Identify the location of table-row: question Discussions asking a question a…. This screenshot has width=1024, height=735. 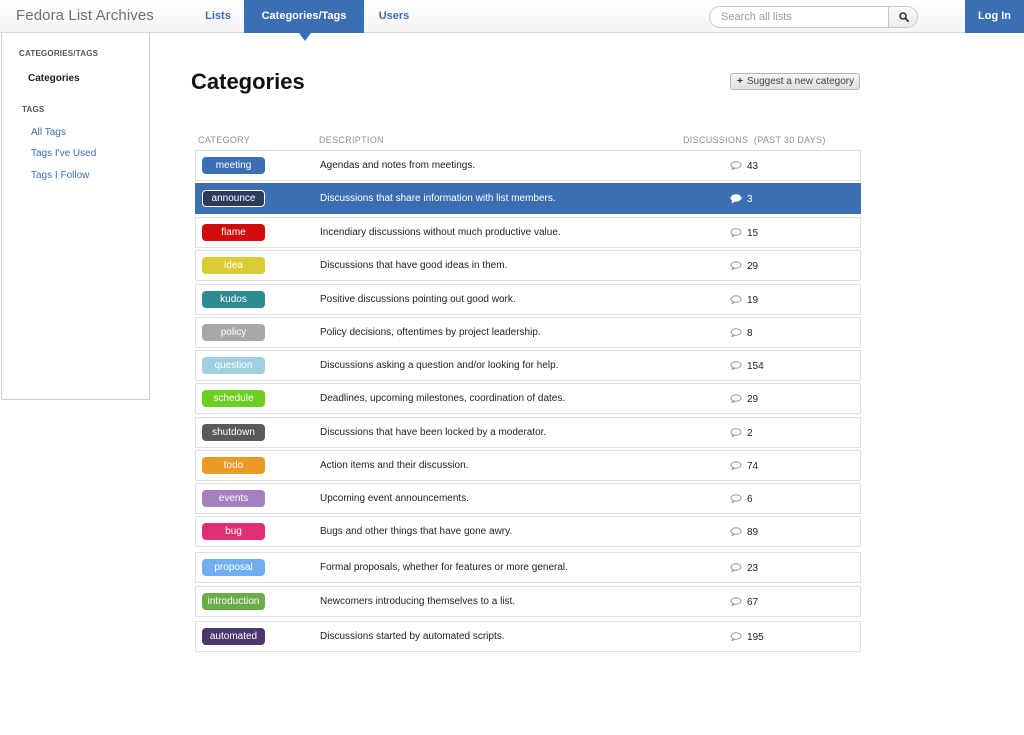
(528, 365).